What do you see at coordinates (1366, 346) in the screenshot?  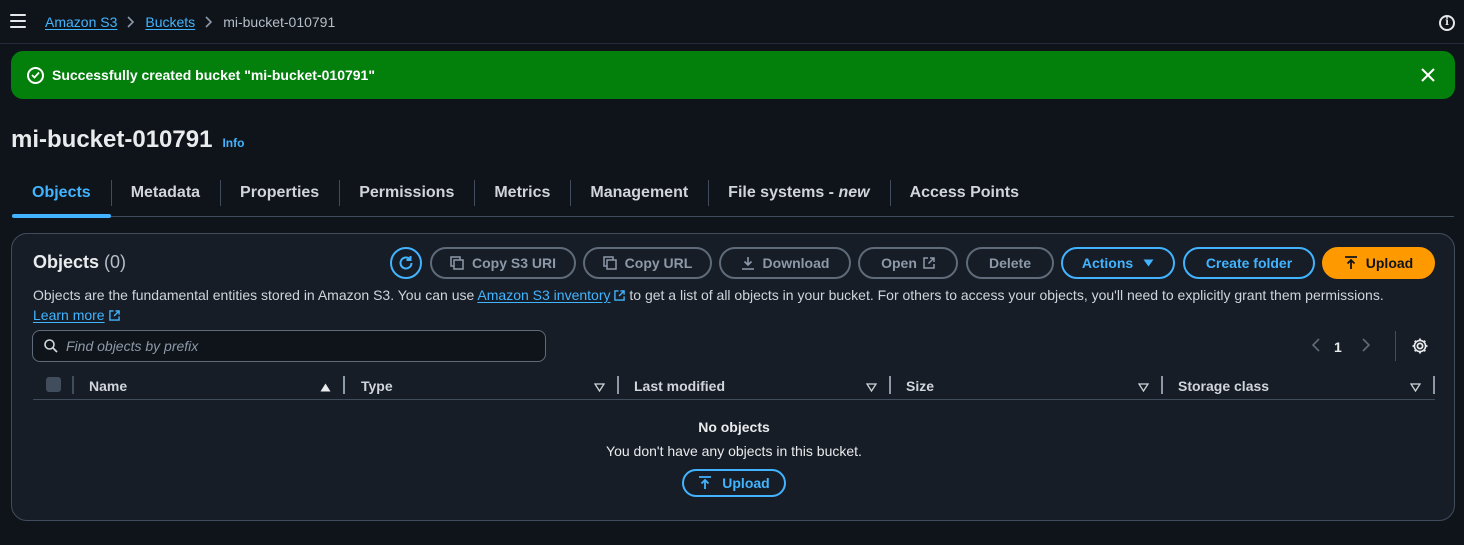 I see `next-page-icon` at bounding box center [1366, 346].